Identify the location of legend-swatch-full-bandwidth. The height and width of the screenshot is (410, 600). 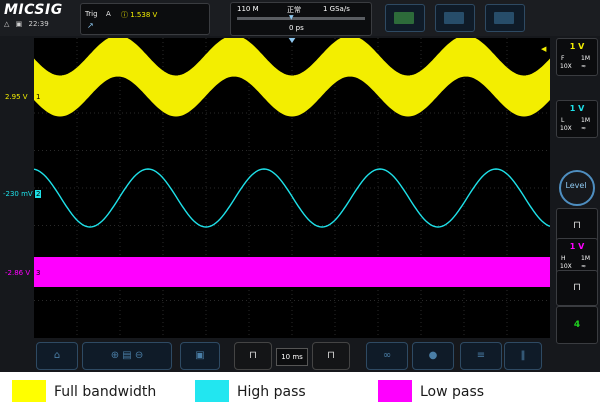
(29, 391).